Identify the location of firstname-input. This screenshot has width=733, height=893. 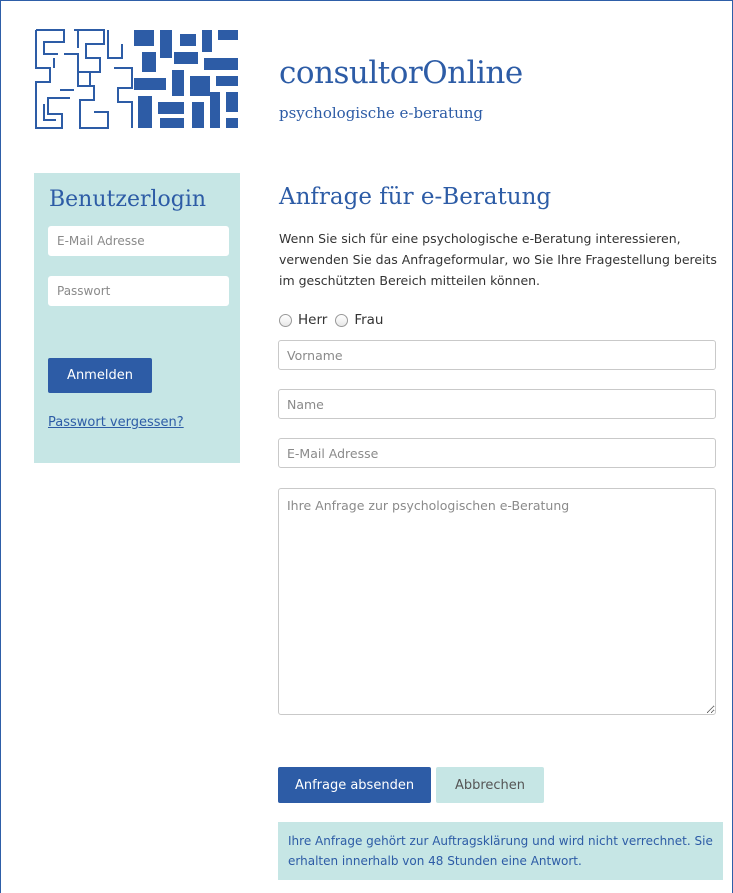
(497, 355).